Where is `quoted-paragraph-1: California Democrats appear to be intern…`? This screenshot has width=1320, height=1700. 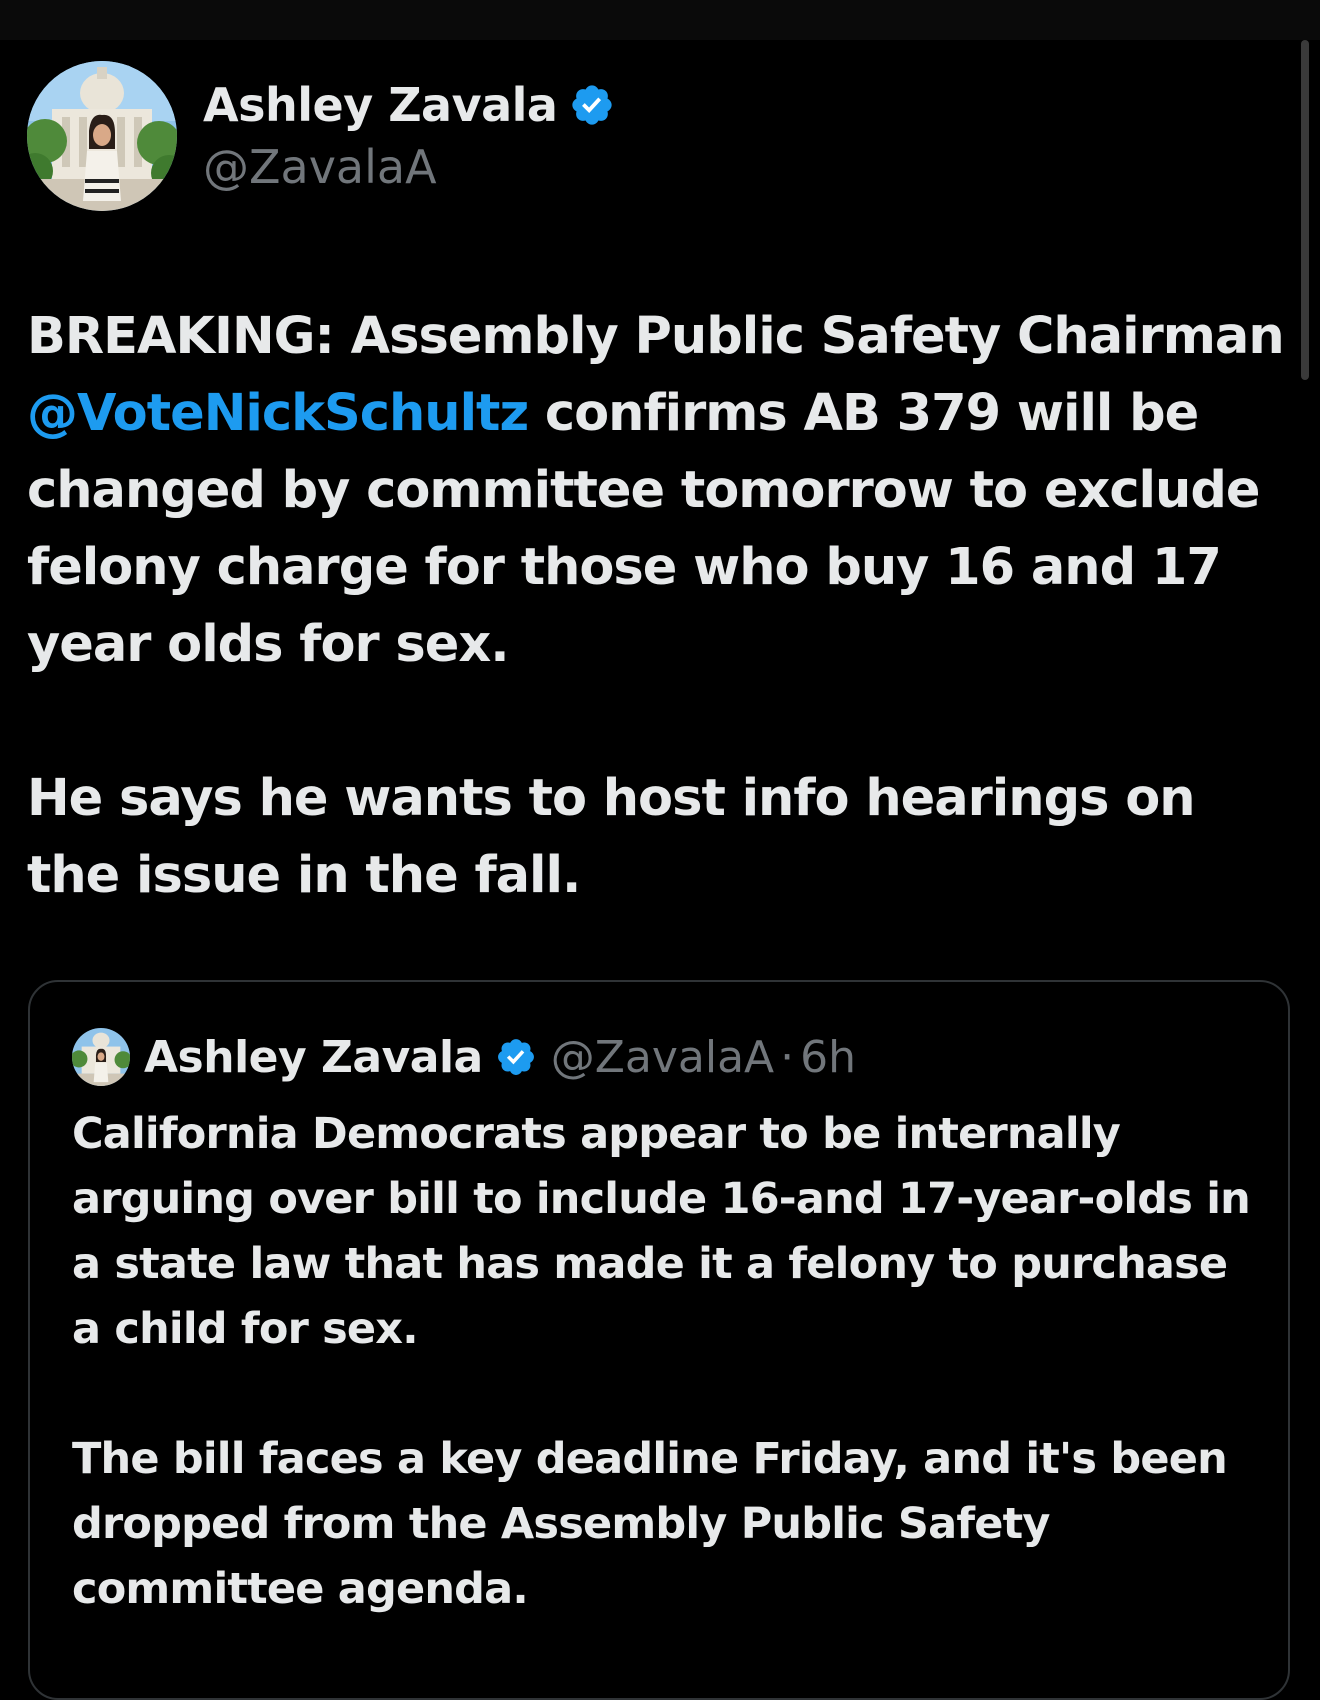 quoted-paragraph-1: California Democrats appear to be intern… is located at coordinates (661, 1231).